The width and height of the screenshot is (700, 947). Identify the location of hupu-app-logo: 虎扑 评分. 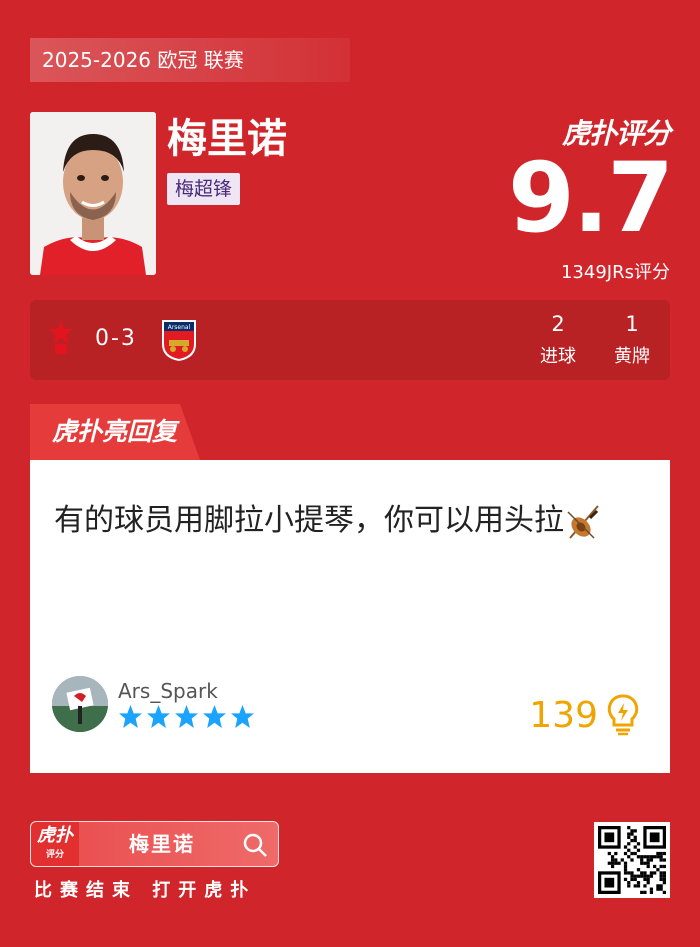
(55, 844).